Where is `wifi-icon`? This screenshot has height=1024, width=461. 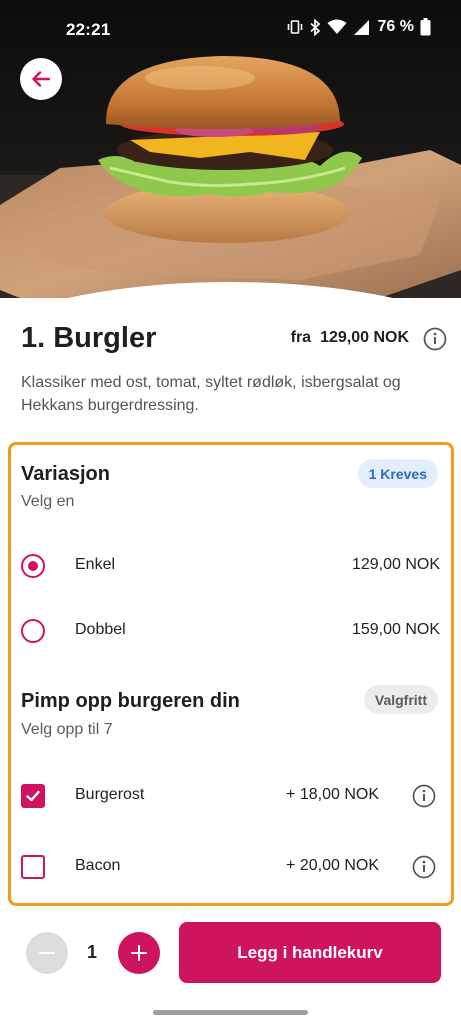 wifi-icon is located at coordinates (337, 26).